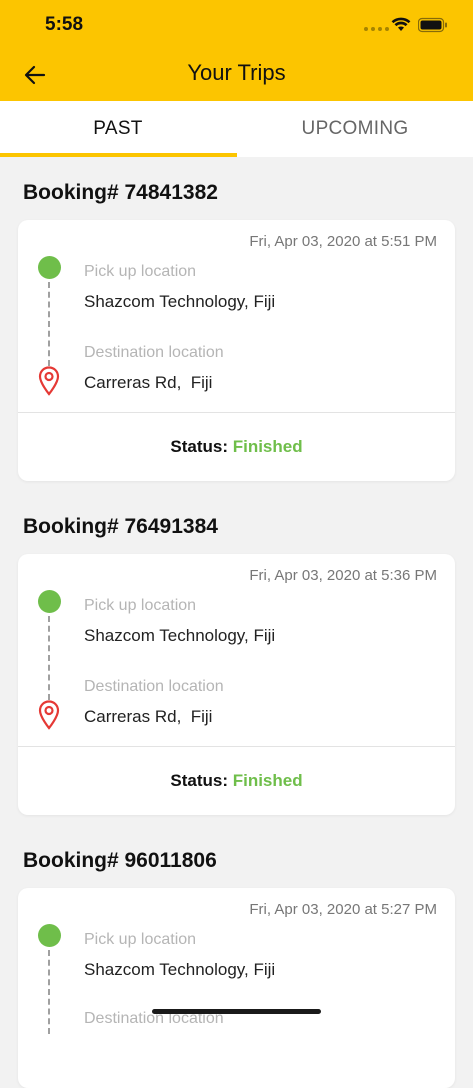 This screenshot has width=473, height=1088. Describe the element at coordinates (343, 909) in the screenshot. I see `trip-datetime: Fri, Apr 03, 2020 at 5:27 PM` at that location.